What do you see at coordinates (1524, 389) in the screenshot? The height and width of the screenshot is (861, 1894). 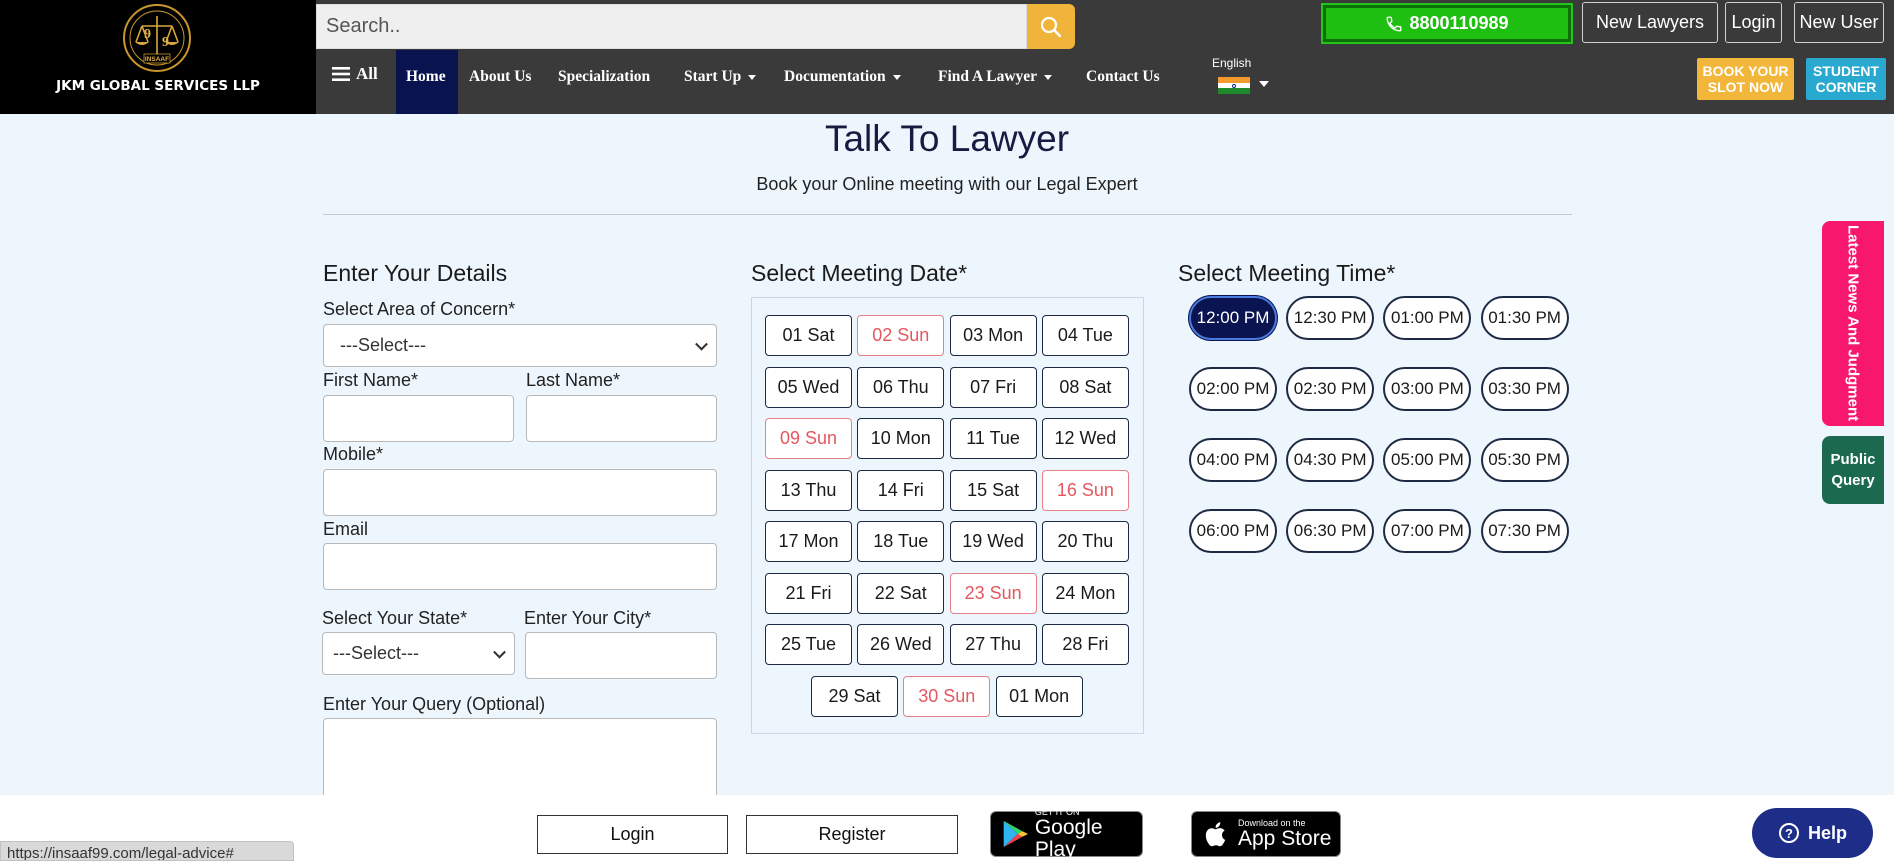 I see `time-slot-option: 03:30 PM` at bounding box center [1524, 389].